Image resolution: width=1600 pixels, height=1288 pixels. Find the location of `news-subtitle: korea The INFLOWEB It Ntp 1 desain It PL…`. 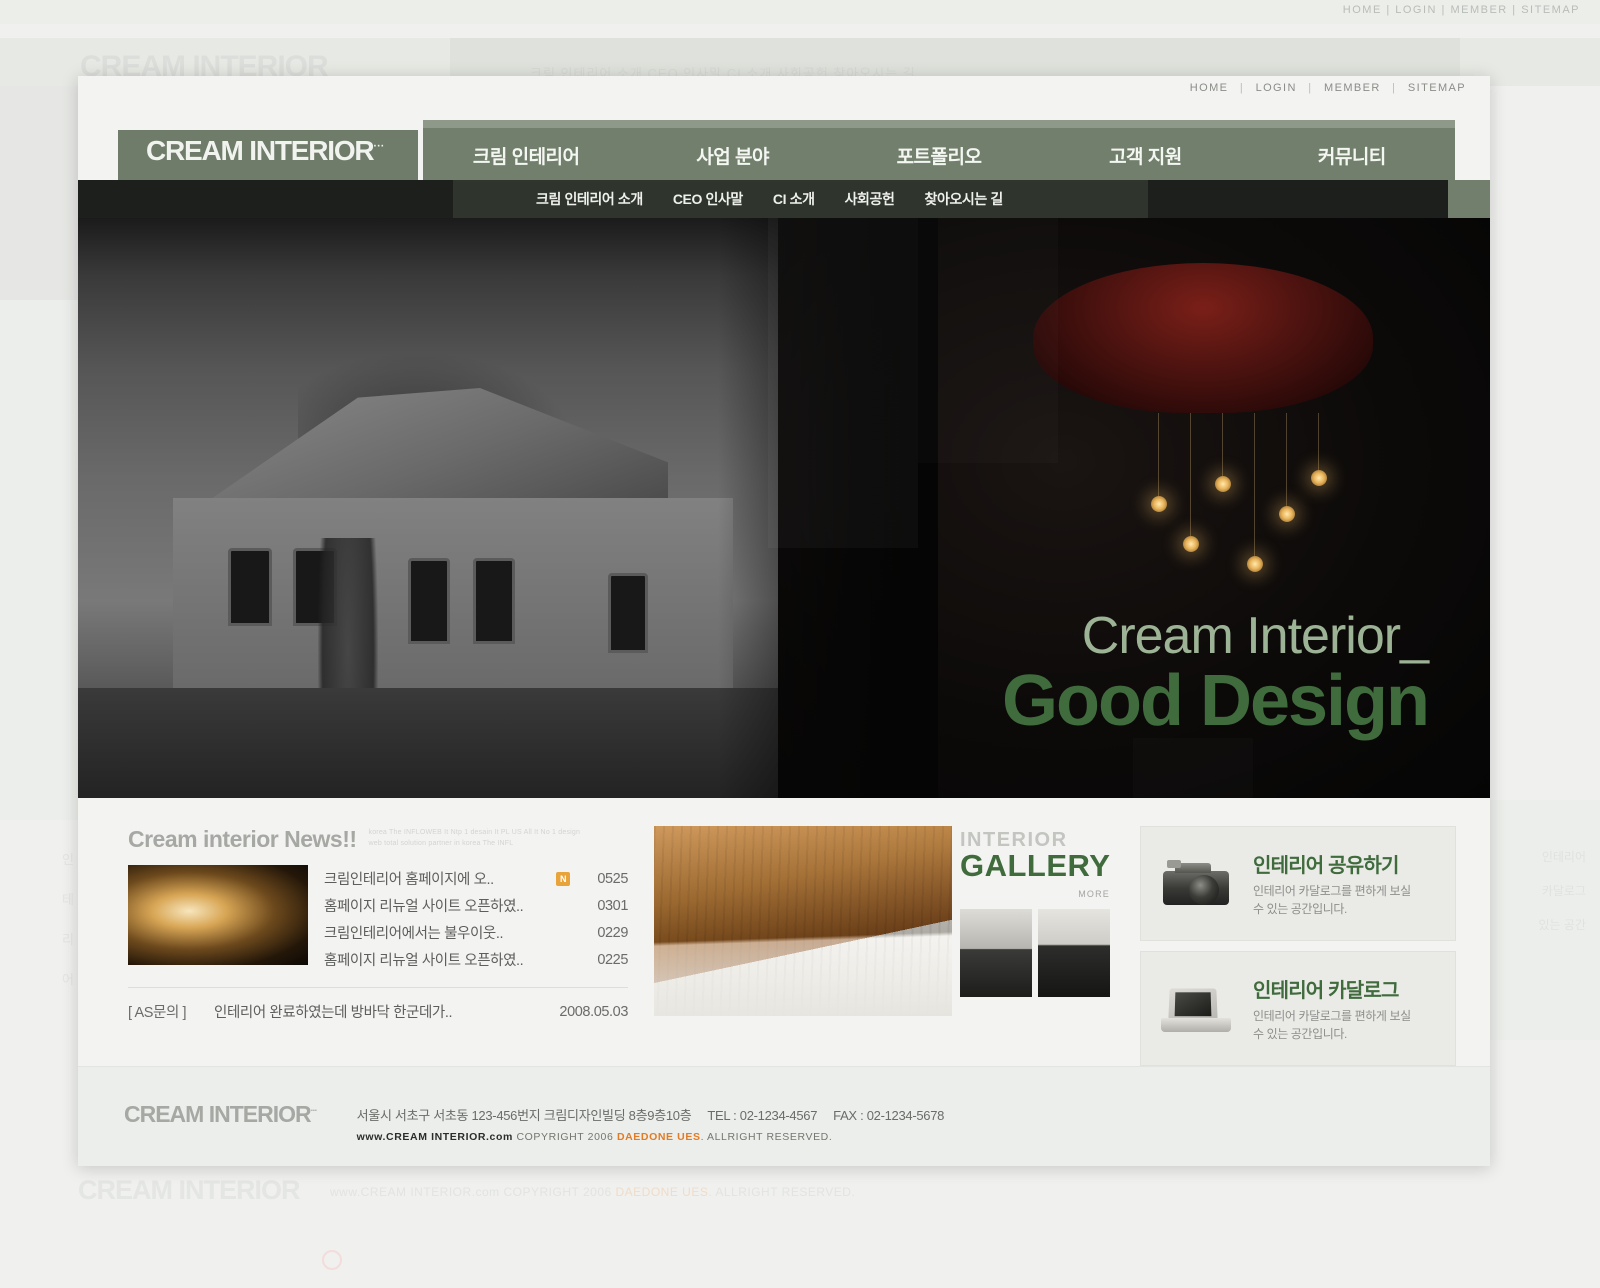

news-subtitle: korea The INFLOWEB It Ntp 1 desain It PL… is located at coordinates (474, 838).